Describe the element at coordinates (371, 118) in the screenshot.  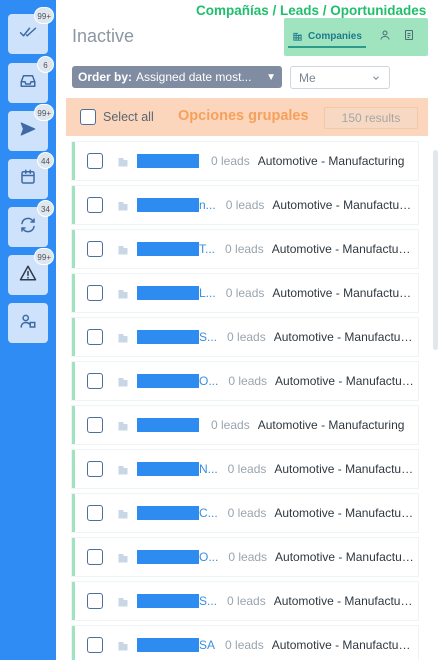
I see `results-count-button: 150 results` at that location.